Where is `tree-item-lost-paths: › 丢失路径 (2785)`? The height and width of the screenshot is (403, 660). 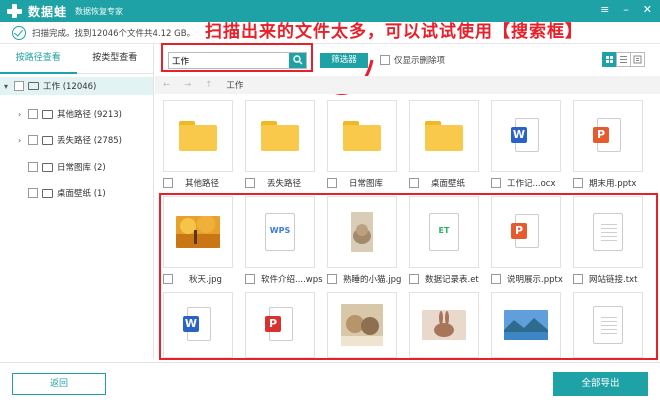
tree-item-lost-paths: › 丢失路径 (2785) is located at coordinates (70, 140).